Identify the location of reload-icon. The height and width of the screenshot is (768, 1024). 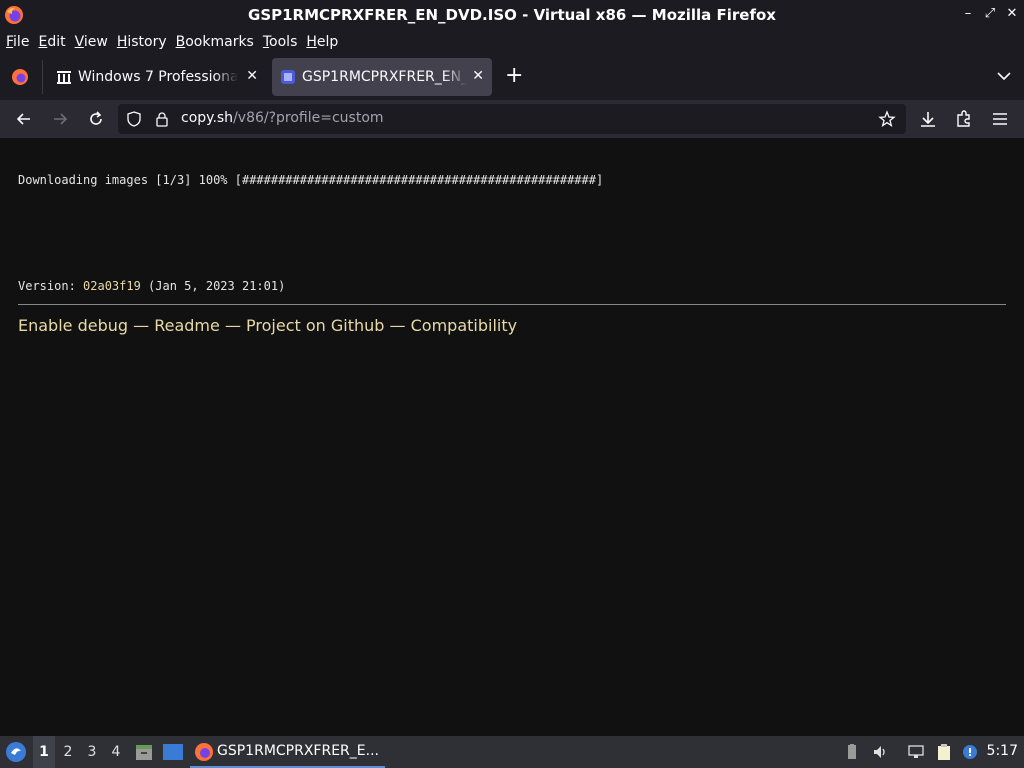
(96, 119).